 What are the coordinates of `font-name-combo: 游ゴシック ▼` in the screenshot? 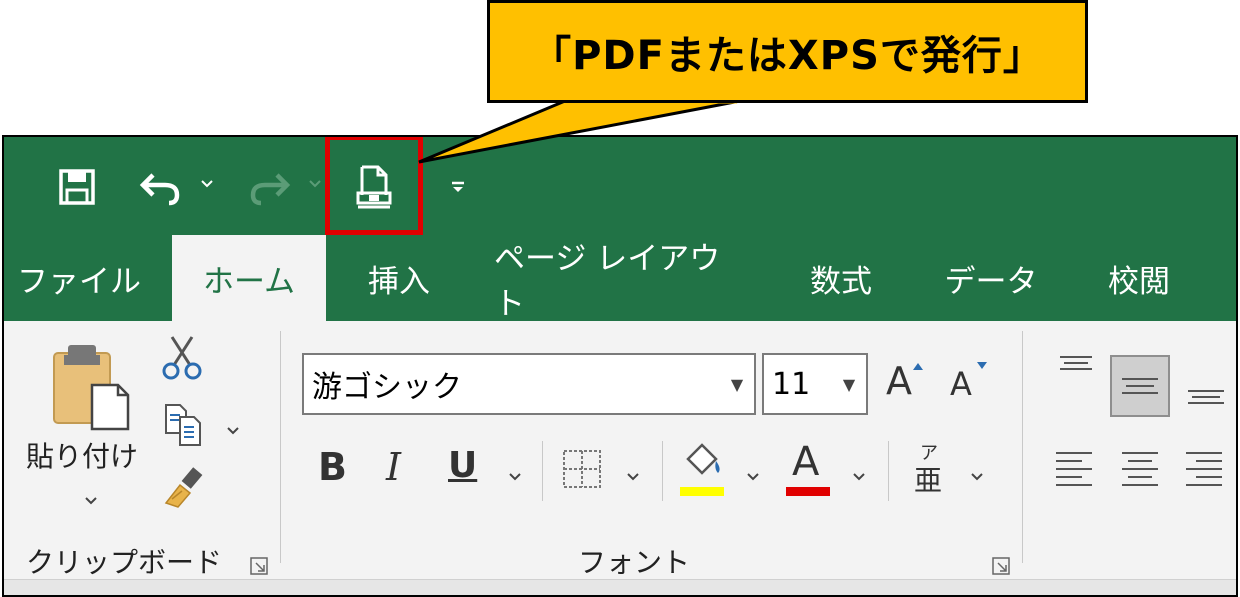 It's located at (529, 384).